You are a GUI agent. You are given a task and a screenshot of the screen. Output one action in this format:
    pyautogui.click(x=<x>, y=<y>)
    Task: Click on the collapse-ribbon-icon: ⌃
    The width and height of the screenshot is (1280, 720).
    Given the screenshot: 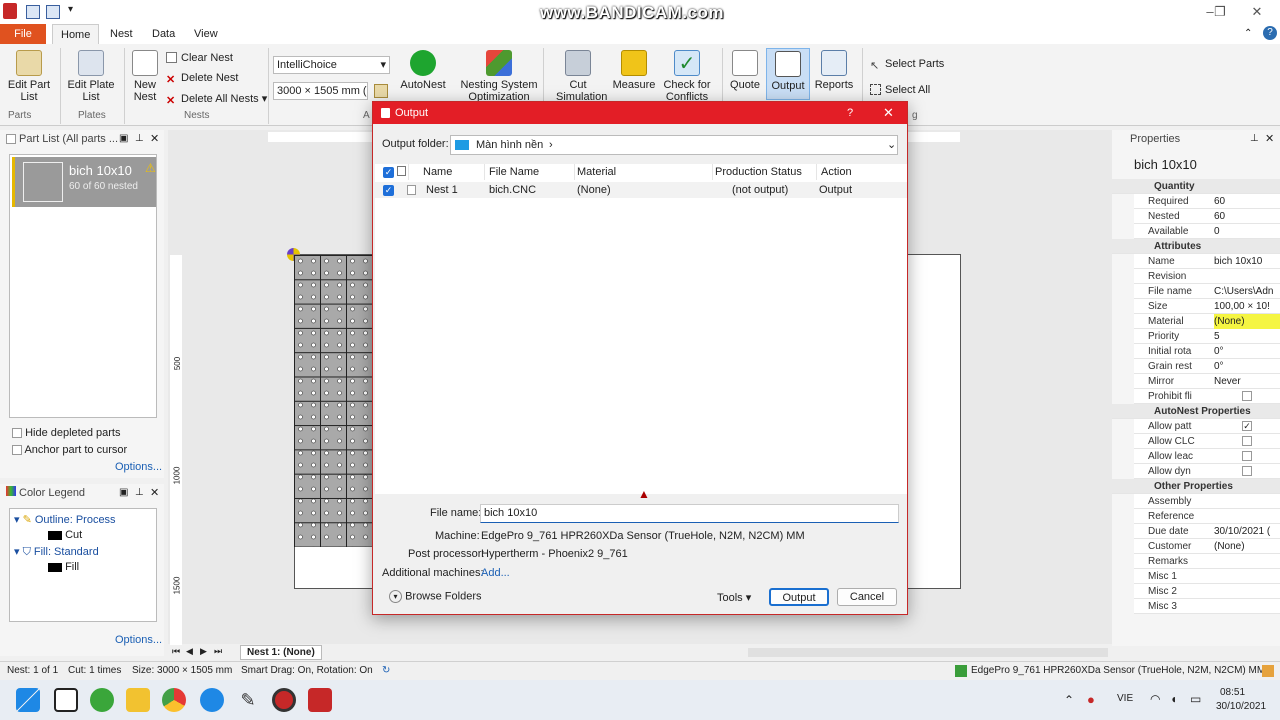 What is the action you would take?
    pyautogui.click(x=1248, y=33)
    